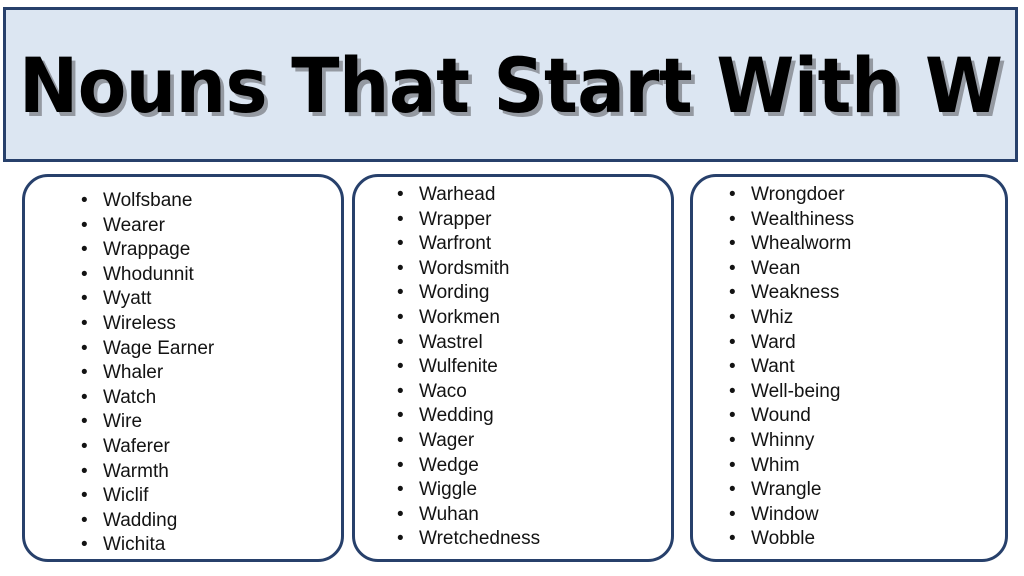 The width and height of the screenshot is (1024, 576). What do you see at coordinates (849, 466) in the screenshot?
I see `list-item: • Whim` at bounding box center [849, 466].